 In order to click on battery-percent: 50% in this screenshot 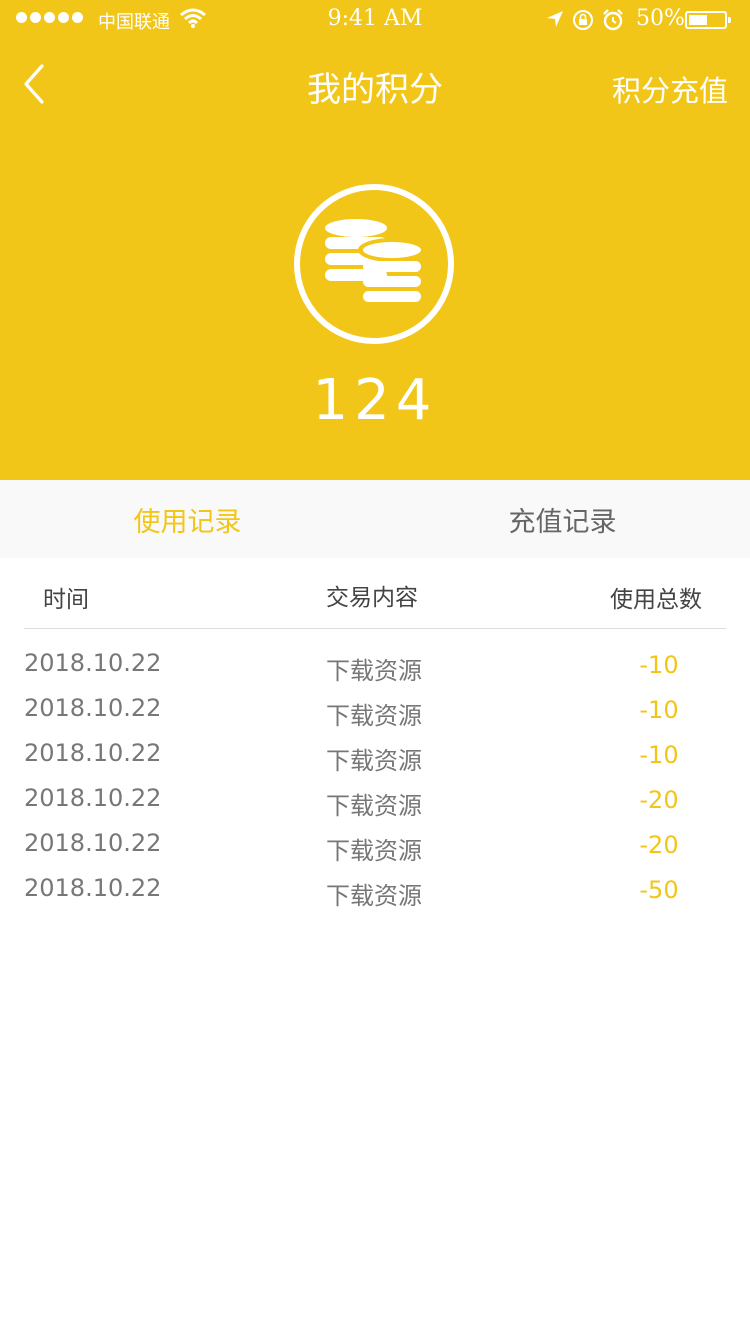, I will do `click(660, 18)`.